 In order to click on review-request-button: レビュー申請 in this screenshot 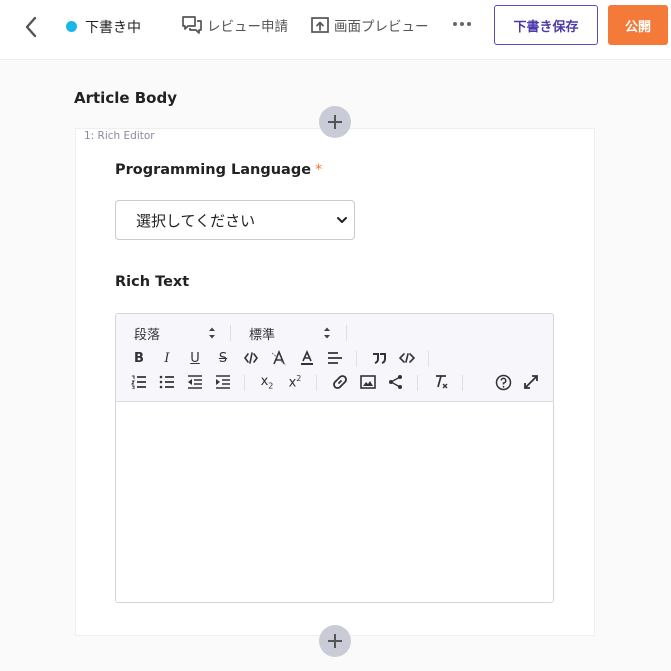, I will do `click(234, 25)`.